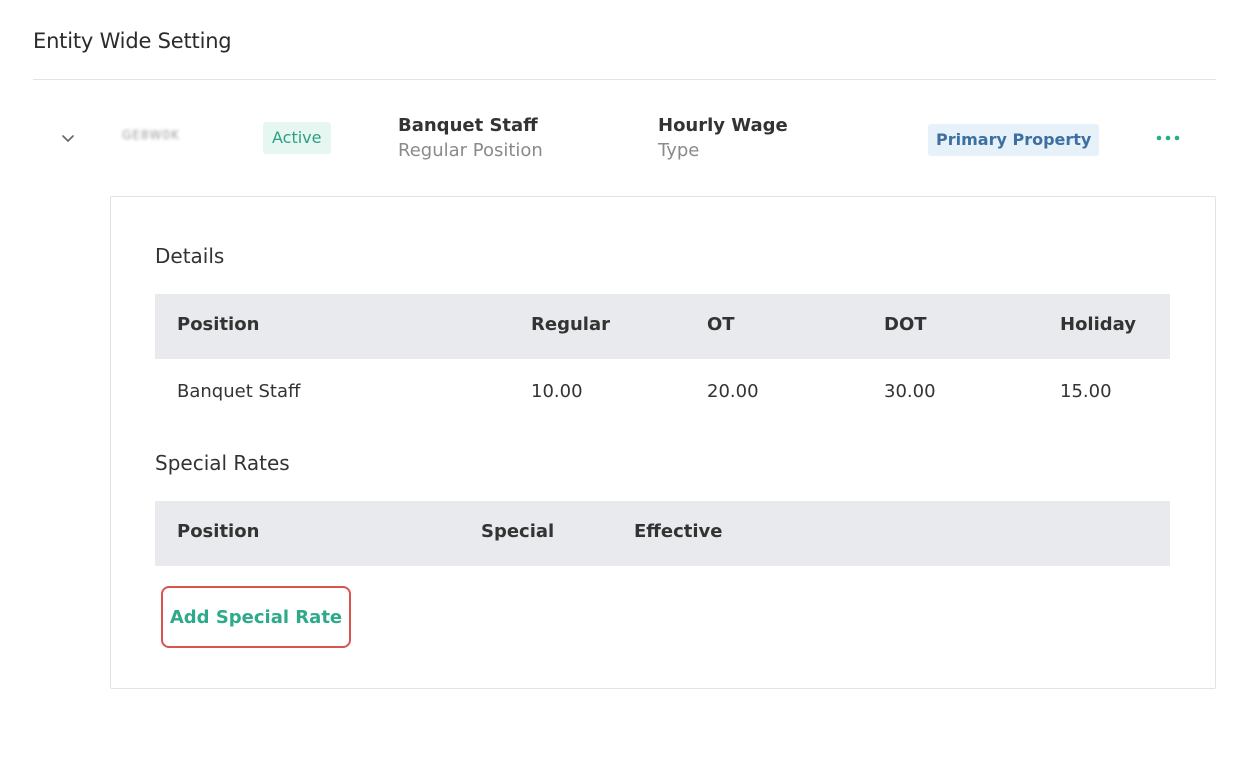  What do you see at coordinates (905, 324) in the screenshot?
I see `details-col-dot: DOT` at bounding box center [905, 324].